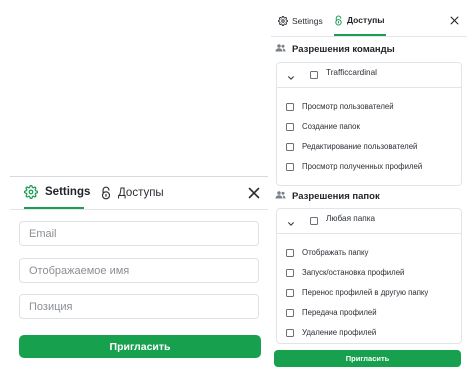 This screenshot has height=375, width=467. I want to click on permission-row: Отображать папку, so click(327, 252).